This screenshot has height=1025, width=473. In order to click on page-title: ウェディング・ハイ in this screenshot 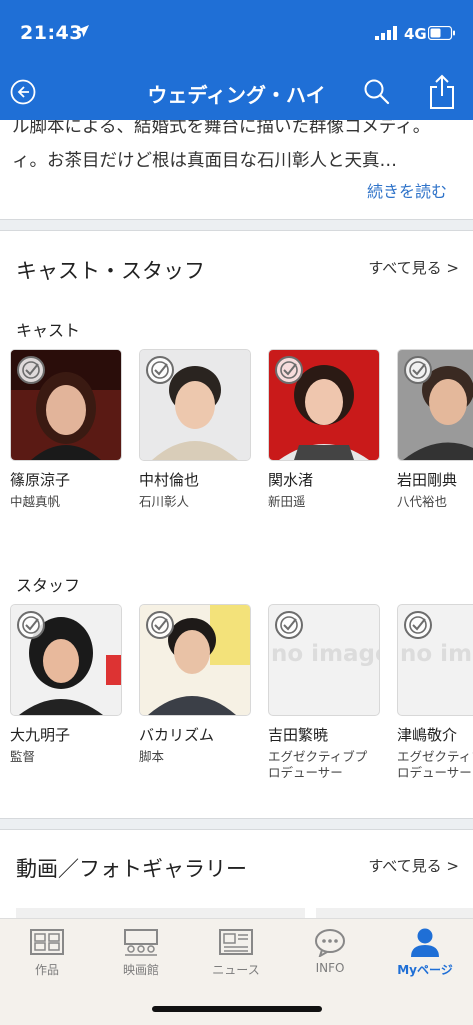, I will do `click(236, 95)`.